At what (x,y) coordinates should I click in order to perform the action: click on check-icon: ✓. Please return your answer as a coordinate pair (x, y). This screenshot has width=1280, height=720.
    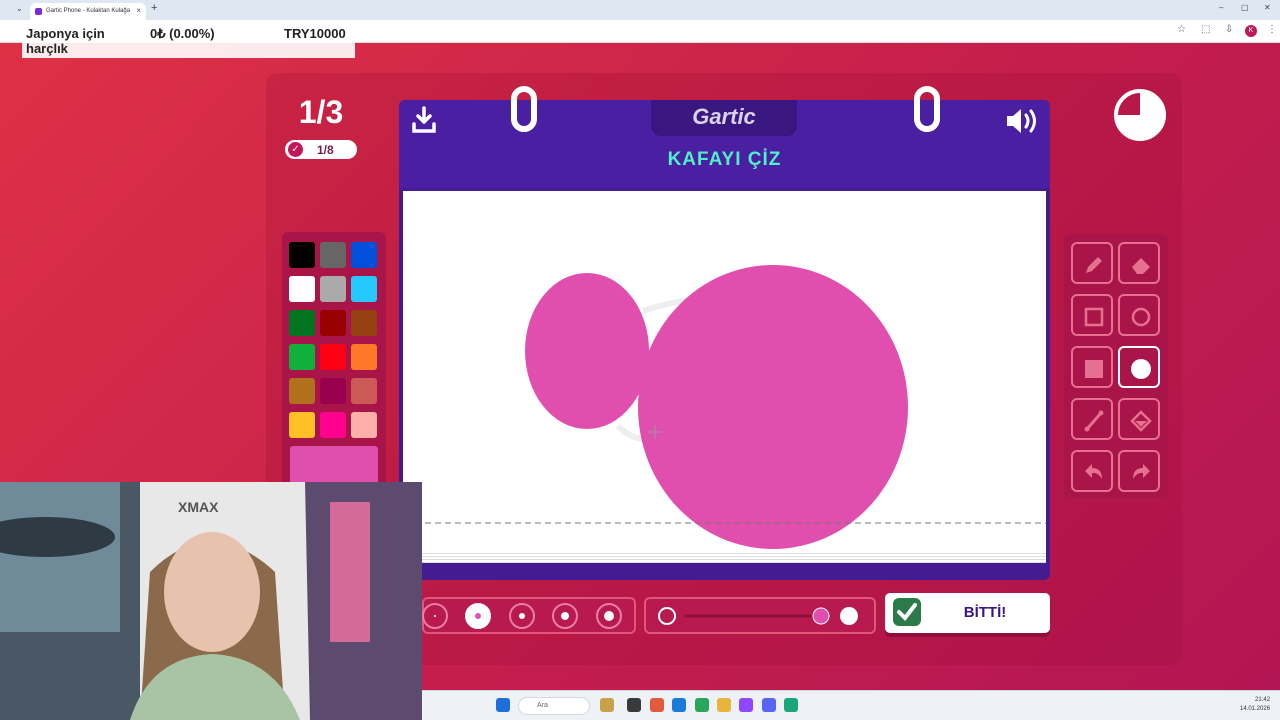
    Looking at the image, I should click on (295, 149).